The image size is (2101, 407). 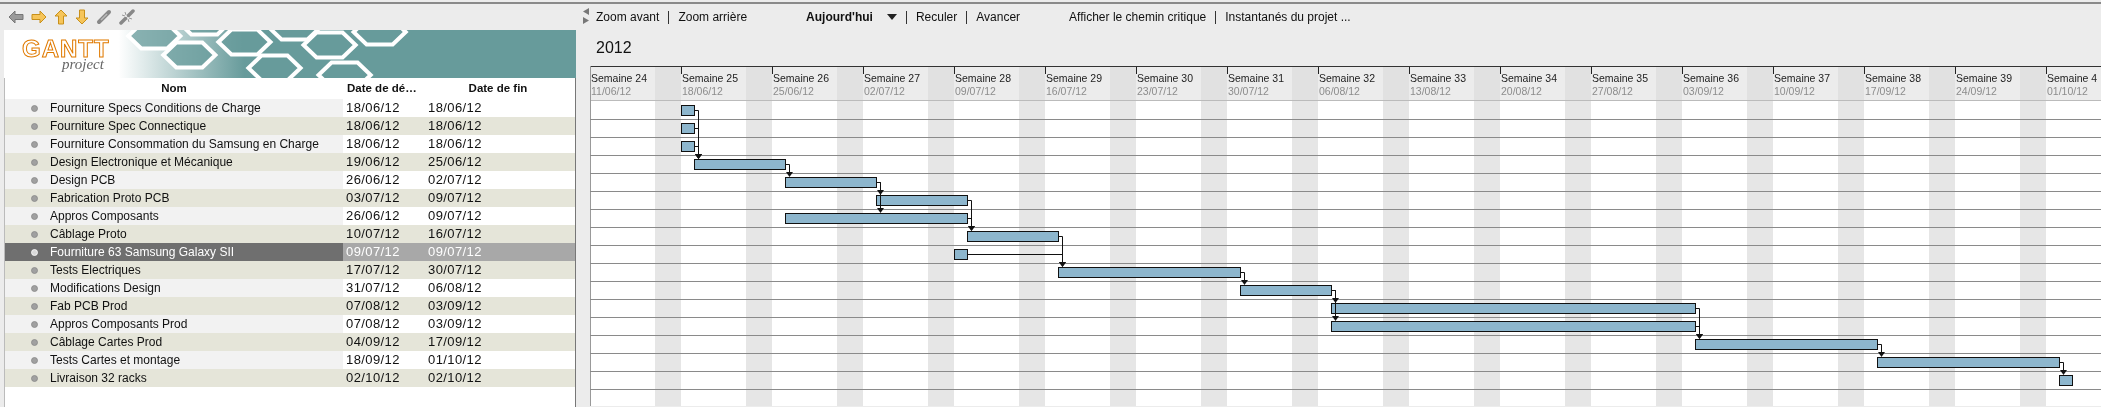 What do you see at coordinates (373, 270) in the screenshot?
I see `start-date: 17/07/12` at bounding box center [373, 270].